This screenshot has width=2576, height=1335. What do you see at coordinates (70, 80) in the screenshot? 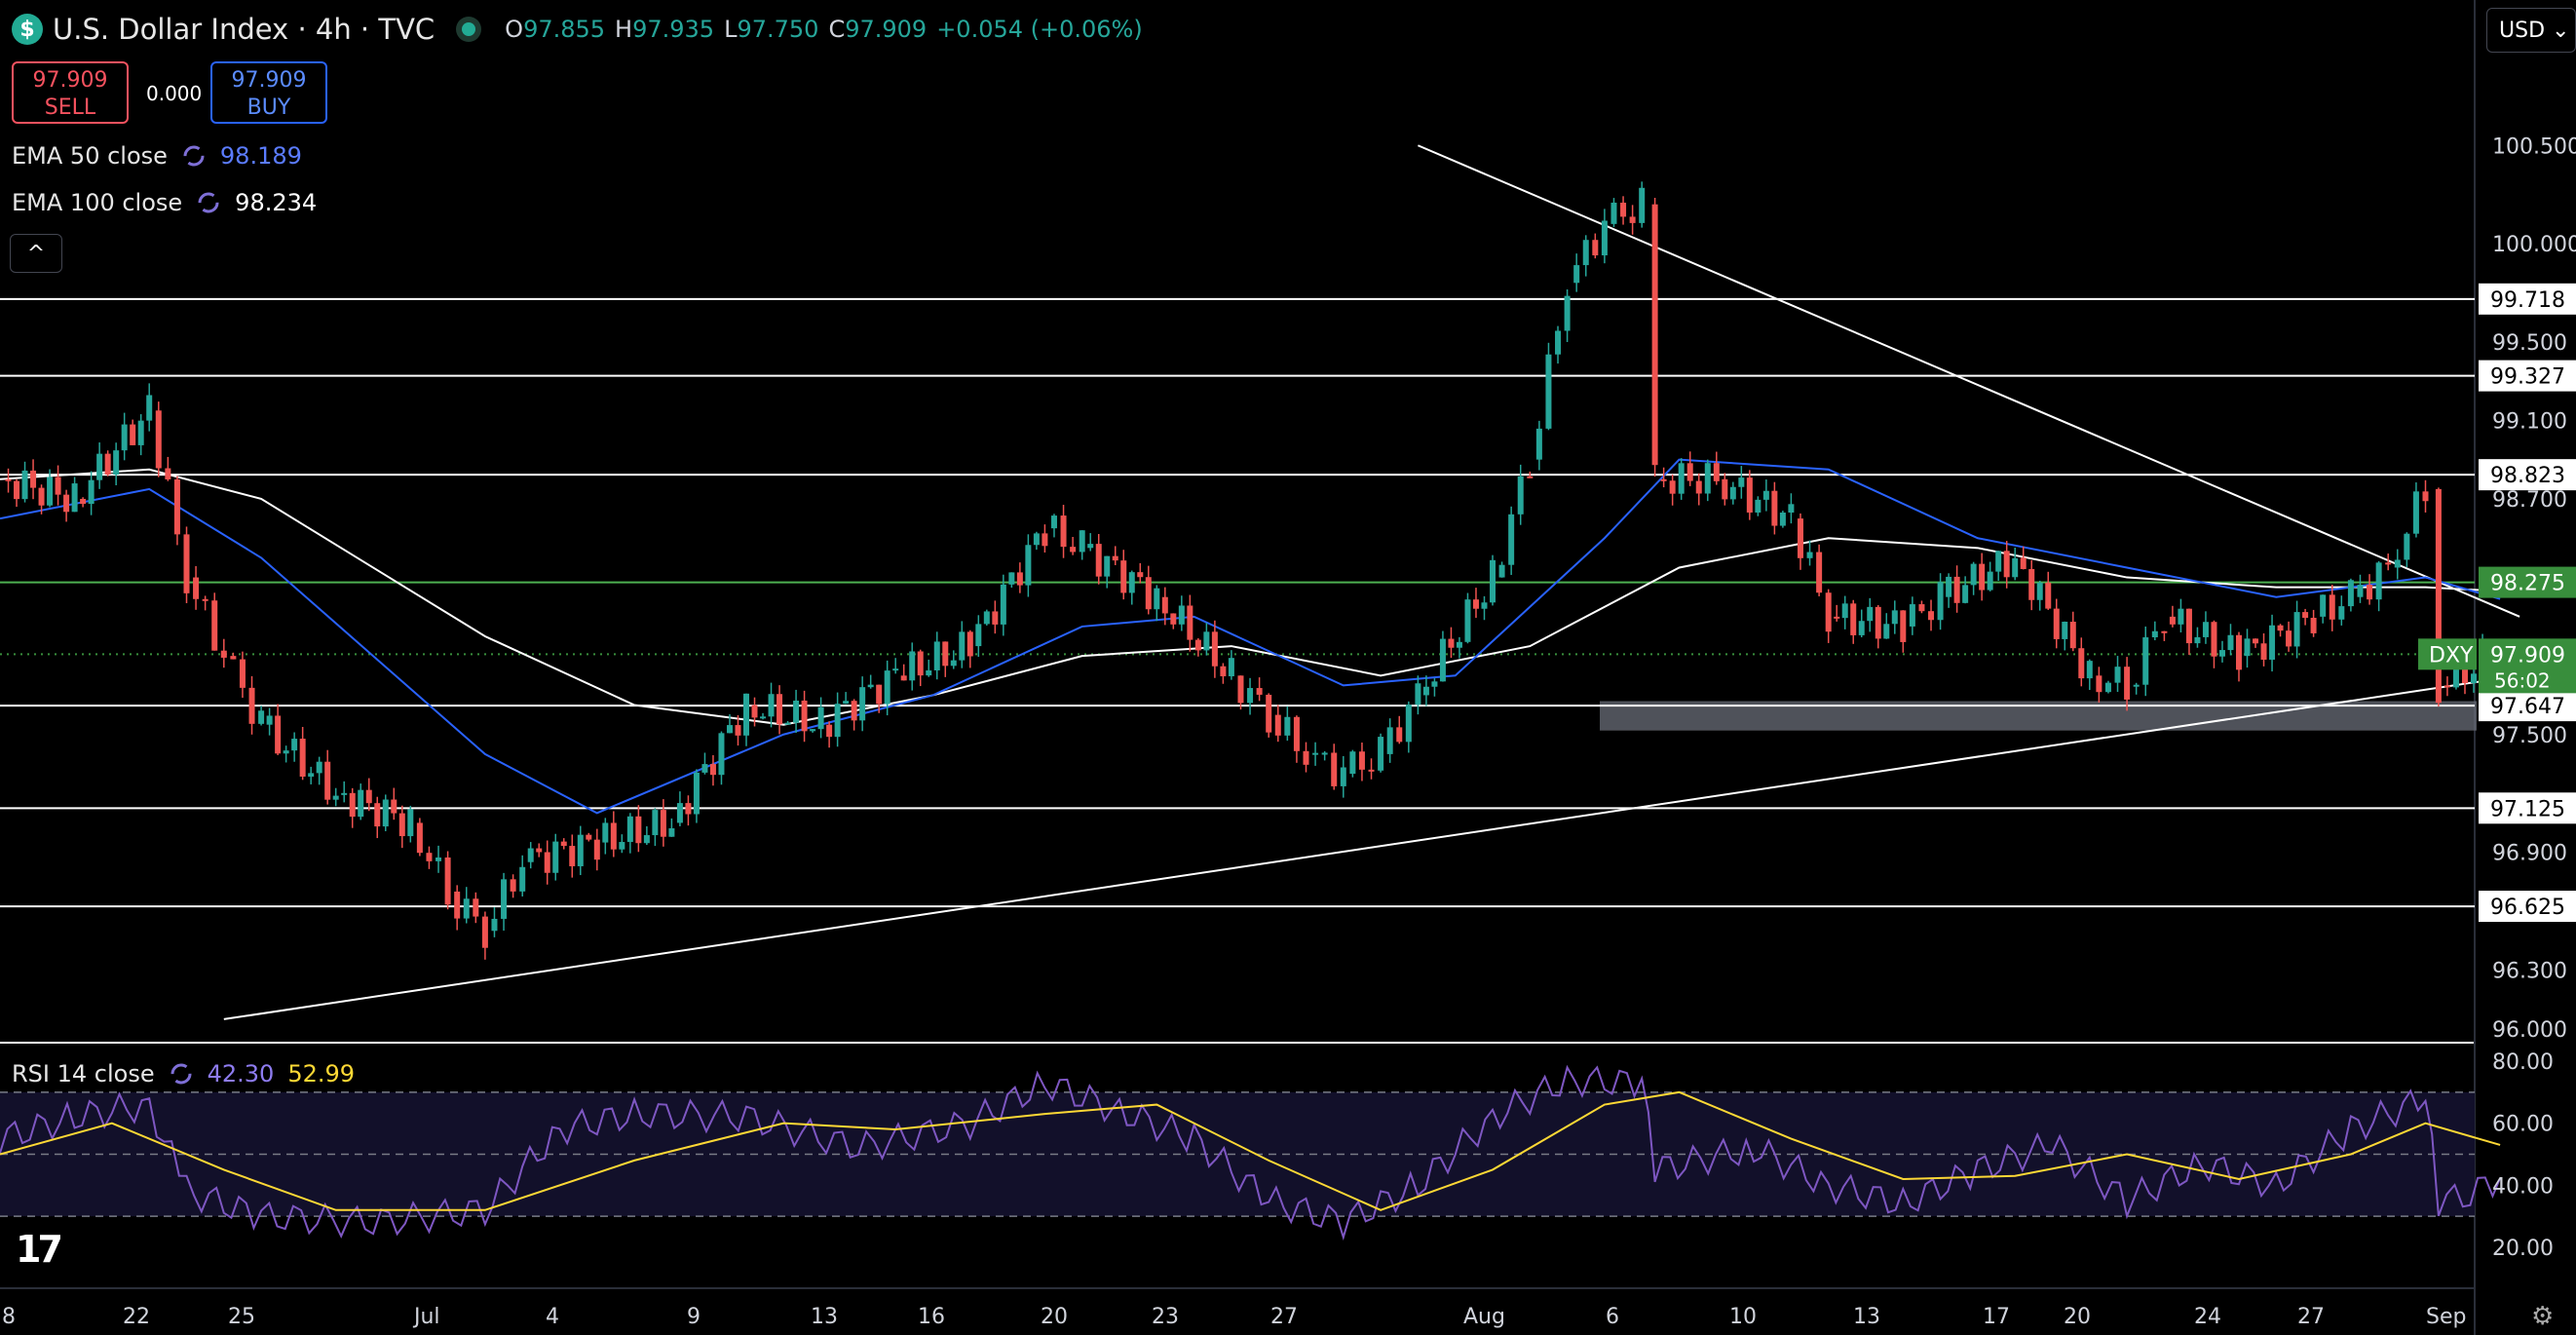
I see `sell-price: 97.909` at bounding box center [70, 80].